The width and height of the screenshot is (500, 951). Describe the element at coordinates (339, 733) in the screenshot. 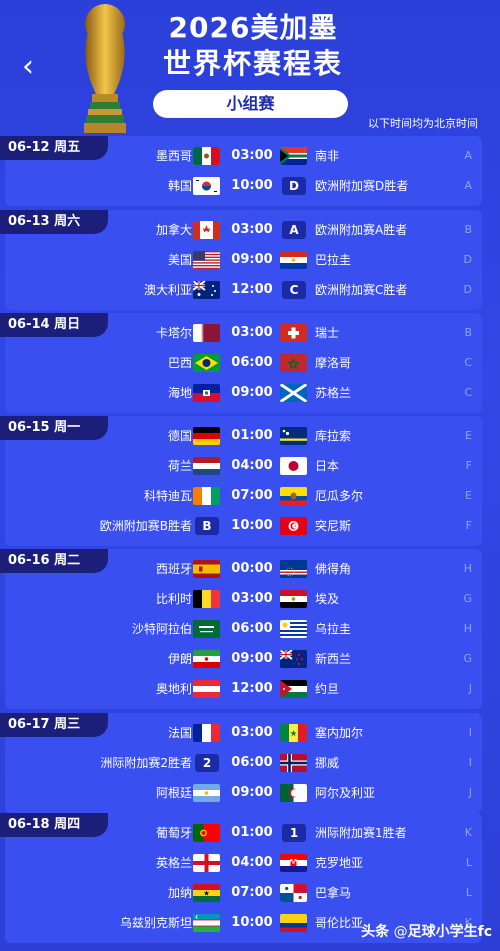

I see `away-team-name: 塞内加尔` at that location.